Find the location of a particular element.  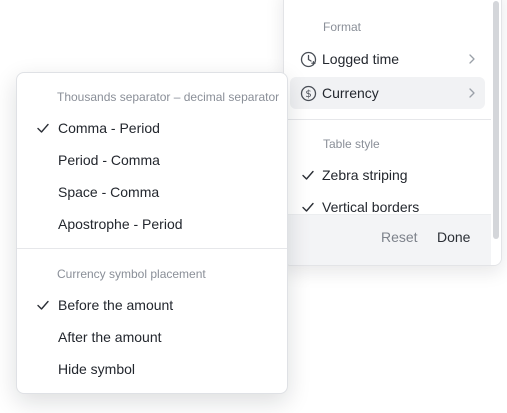

option-label: Comma - Period is located at coordinates (109, 128).